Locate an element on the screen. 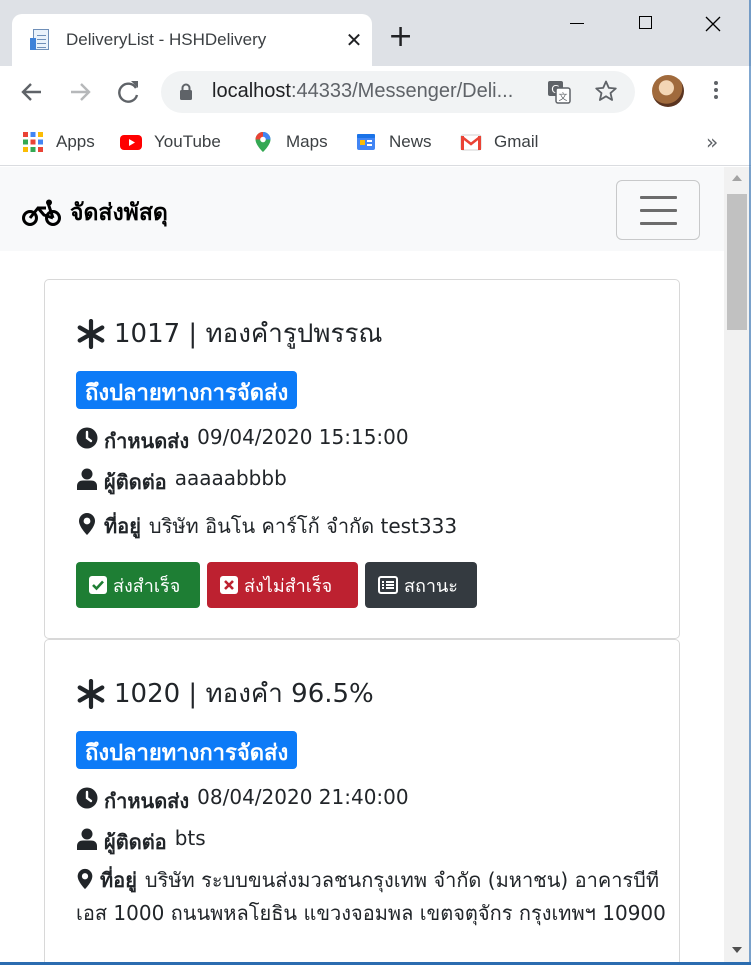 This screenshot has height=965, width=751. new-tab-button: + is located at coordinates (400, 37).